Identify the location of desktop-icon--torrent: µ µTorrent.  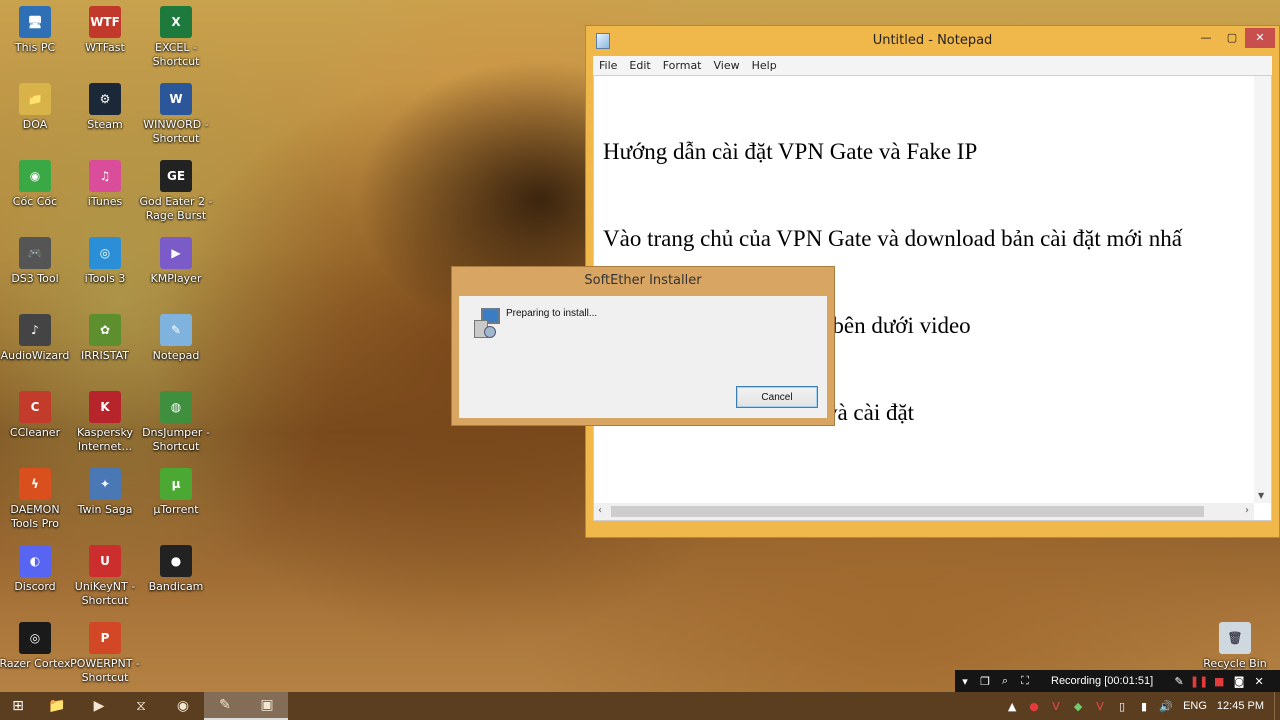
(176, 498).